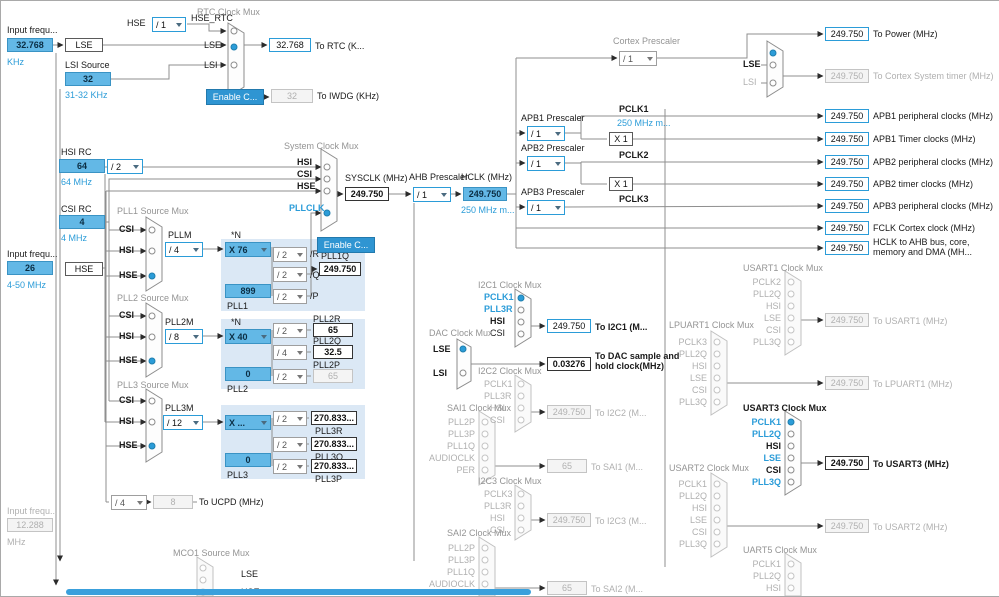  Describe the element at coordinates (766, 422) in the screenshot. I see `usart3-input-pclk1: PCLK1` at that location.